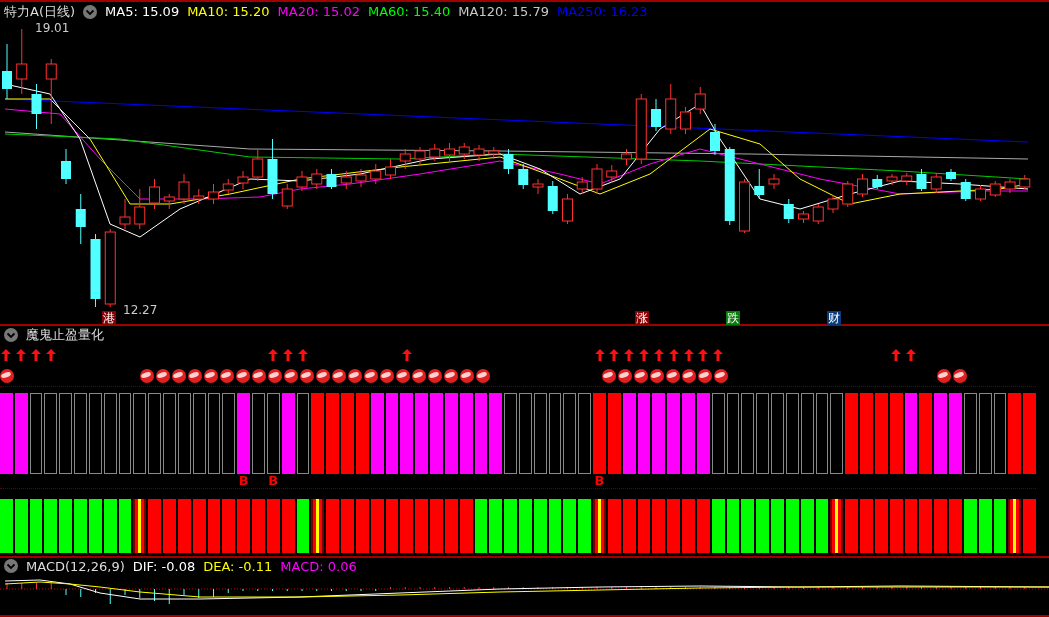  What do you see at coordinates (65, 335) in the screenshot?
I see `indicator-title: 魔鬼止盈量化` at bounding box center [65, 335].